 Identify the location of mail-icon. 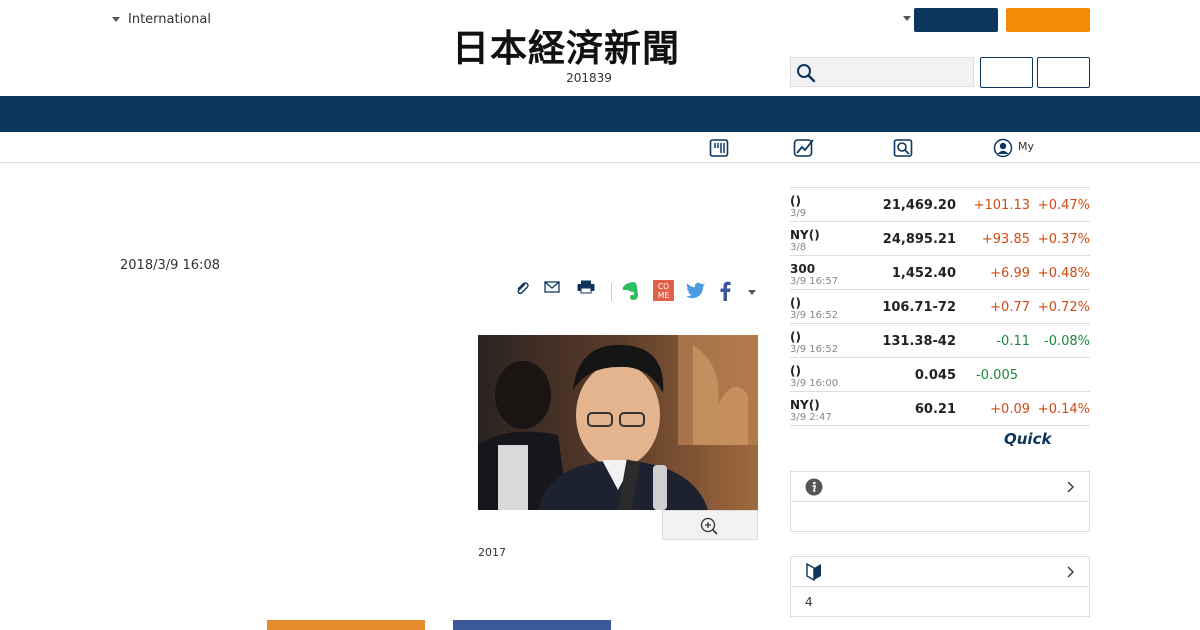
(552, 287).